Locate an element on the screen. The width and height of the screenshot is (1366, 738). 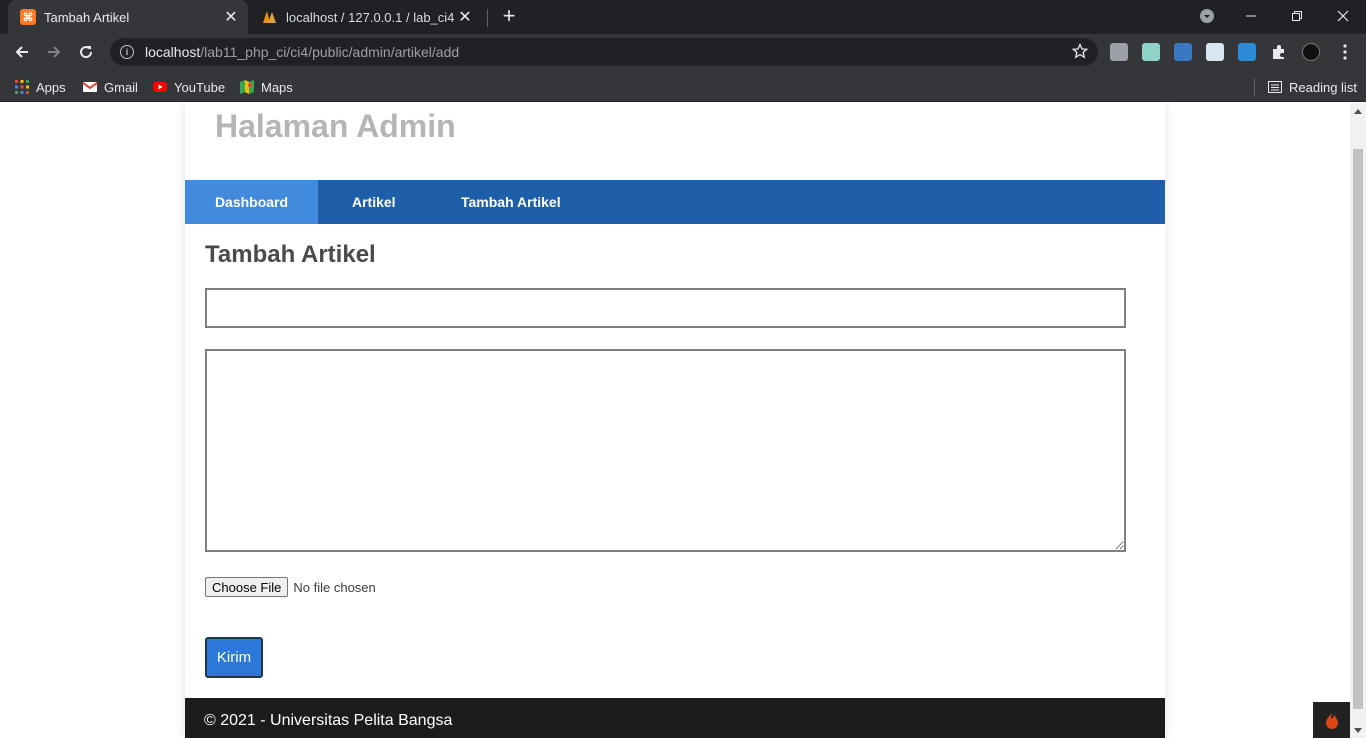
tab-phpmyadmin: localhost / 127.0.0.1 / lab_ci4 / us ✕ is located at coordinates (366, 17).